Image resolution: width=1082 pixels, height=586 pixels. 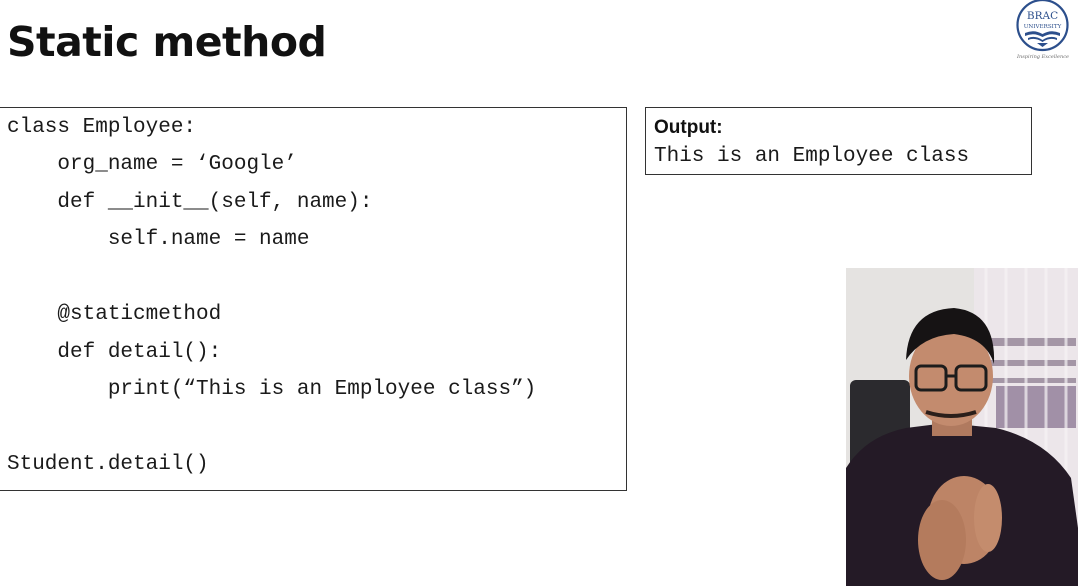 I want to click on brac-university-logo-icon: BRAC UNIVERSITY, so click(x=1042, y=26).